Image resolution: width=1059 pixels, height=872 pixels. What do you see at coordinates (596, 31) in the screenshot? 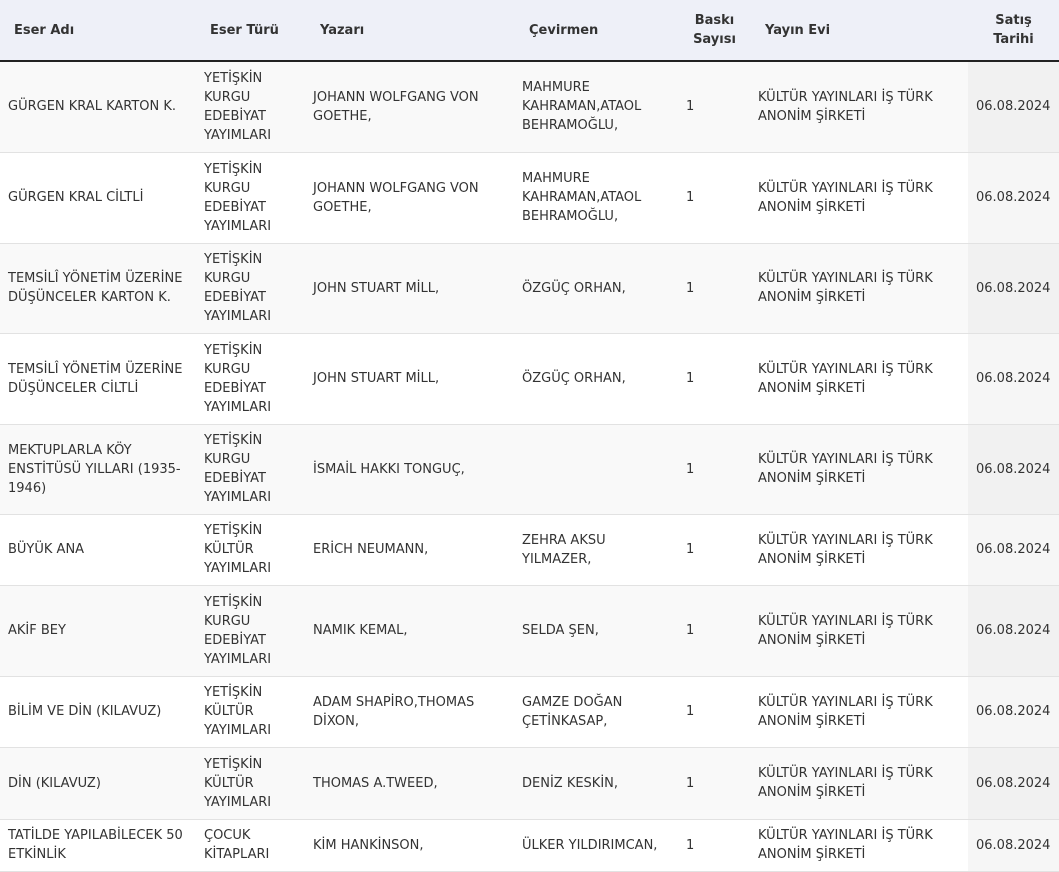
I see `column-header-cevirmen: Çevirmen` at bounding box center [596, 31].